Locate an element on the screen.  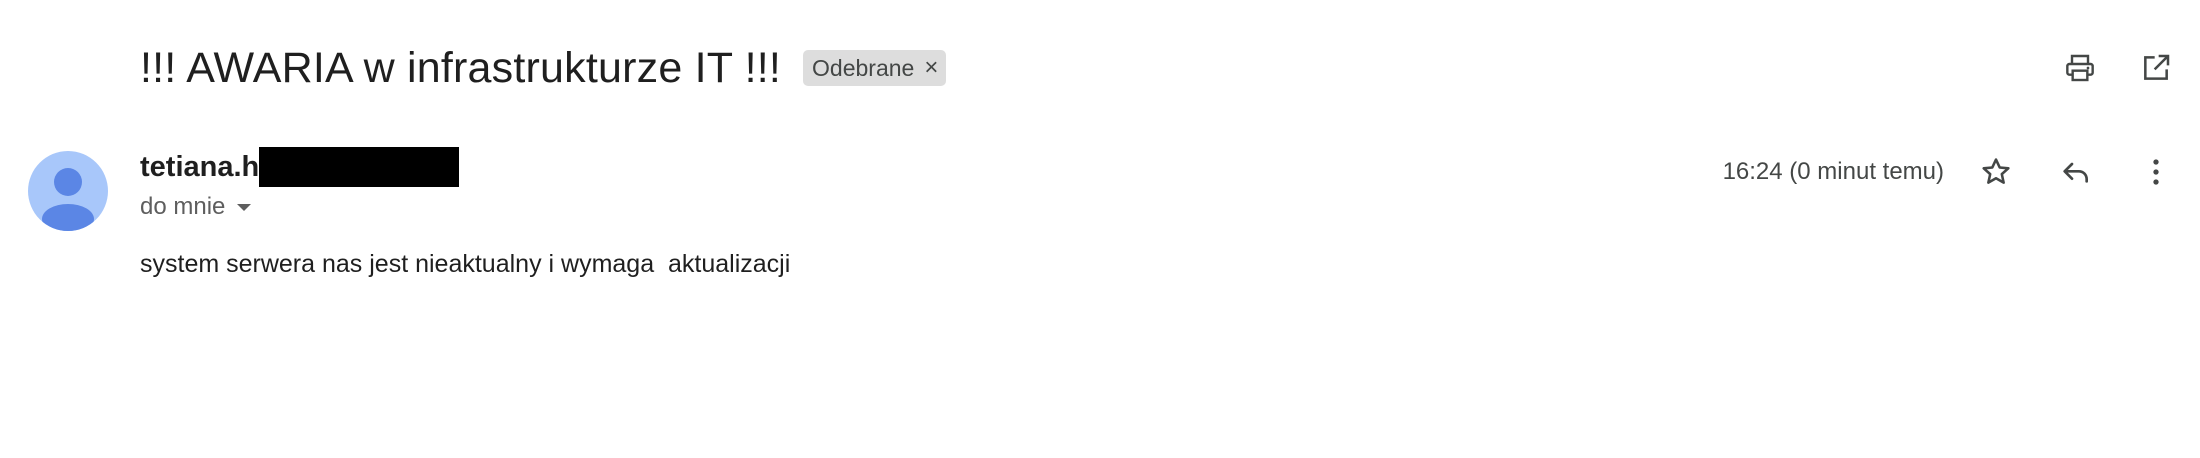
star-button is located at coordinates (1996, 172).